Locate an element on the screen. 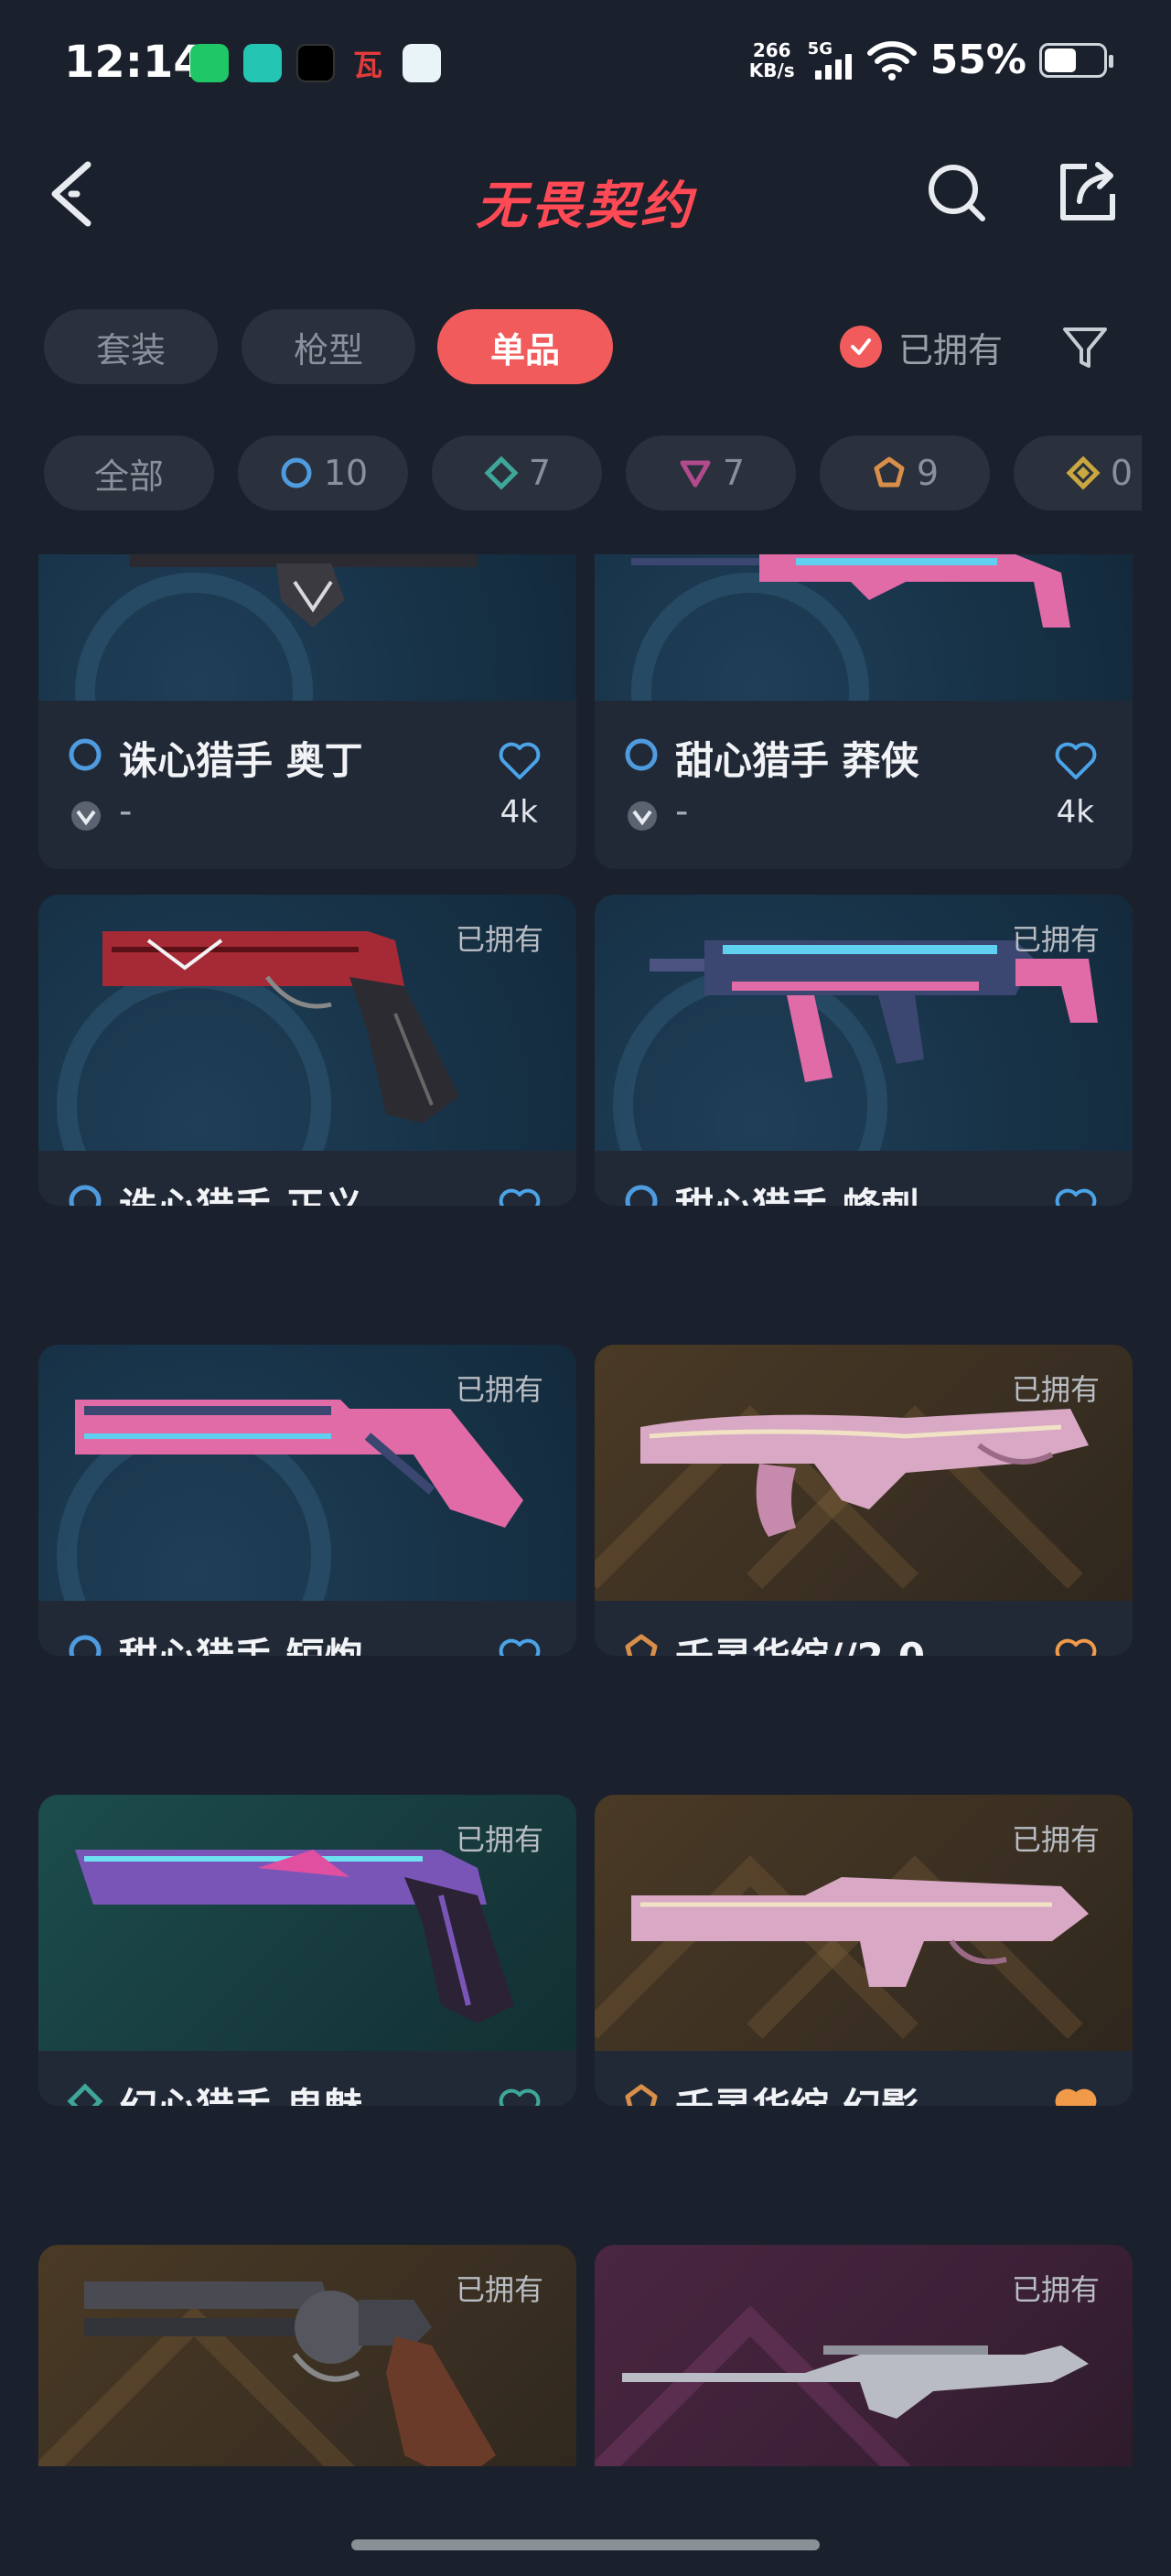  boss-app-icon is located at coordinates (262, 63).